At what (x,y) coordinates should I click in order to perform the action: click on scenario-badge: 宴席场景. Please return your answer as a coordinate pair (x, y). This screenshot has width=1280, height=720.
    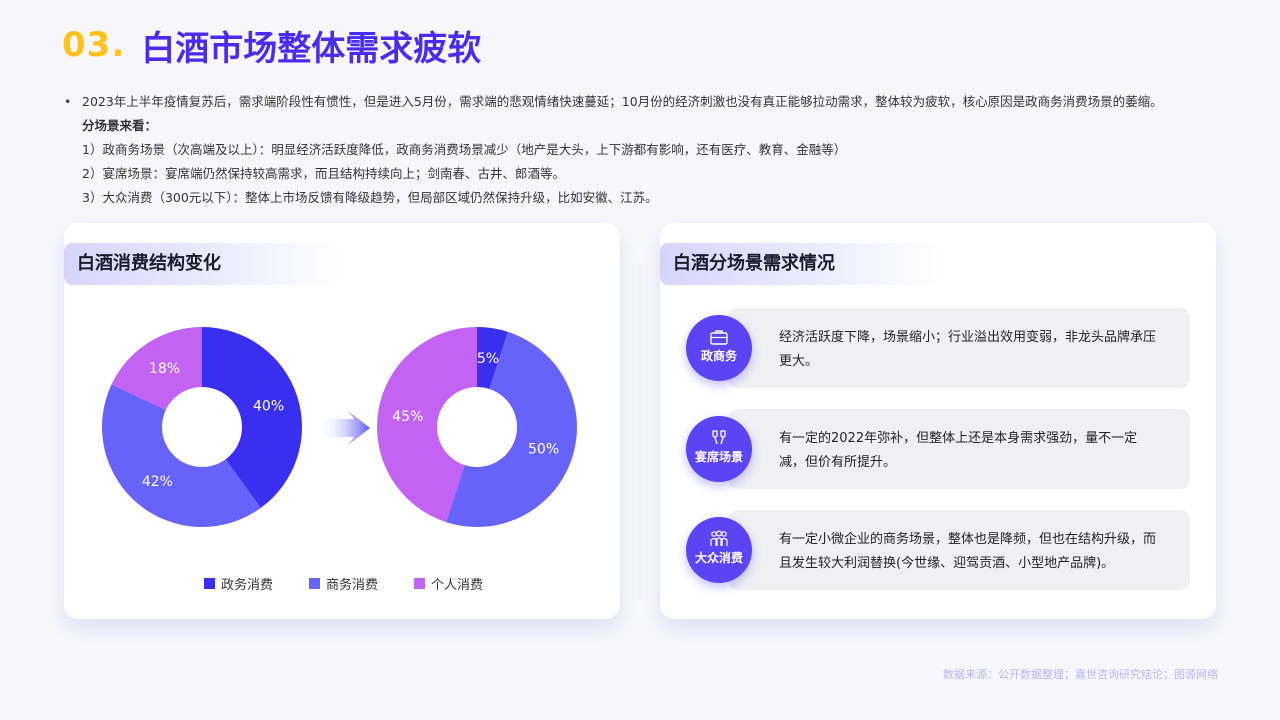
    Looking at the image, I should click on (719, 449).